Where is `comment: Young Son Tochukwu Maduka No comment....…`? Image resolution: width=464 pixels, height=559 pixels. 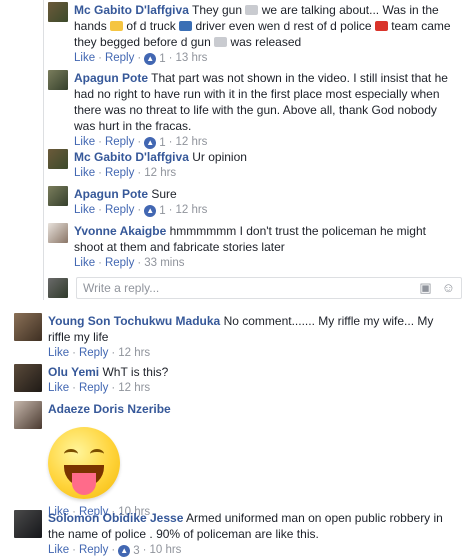
comment: Young Son Tochukwu Maduka No comment....… is located at coordinates (234, 337).